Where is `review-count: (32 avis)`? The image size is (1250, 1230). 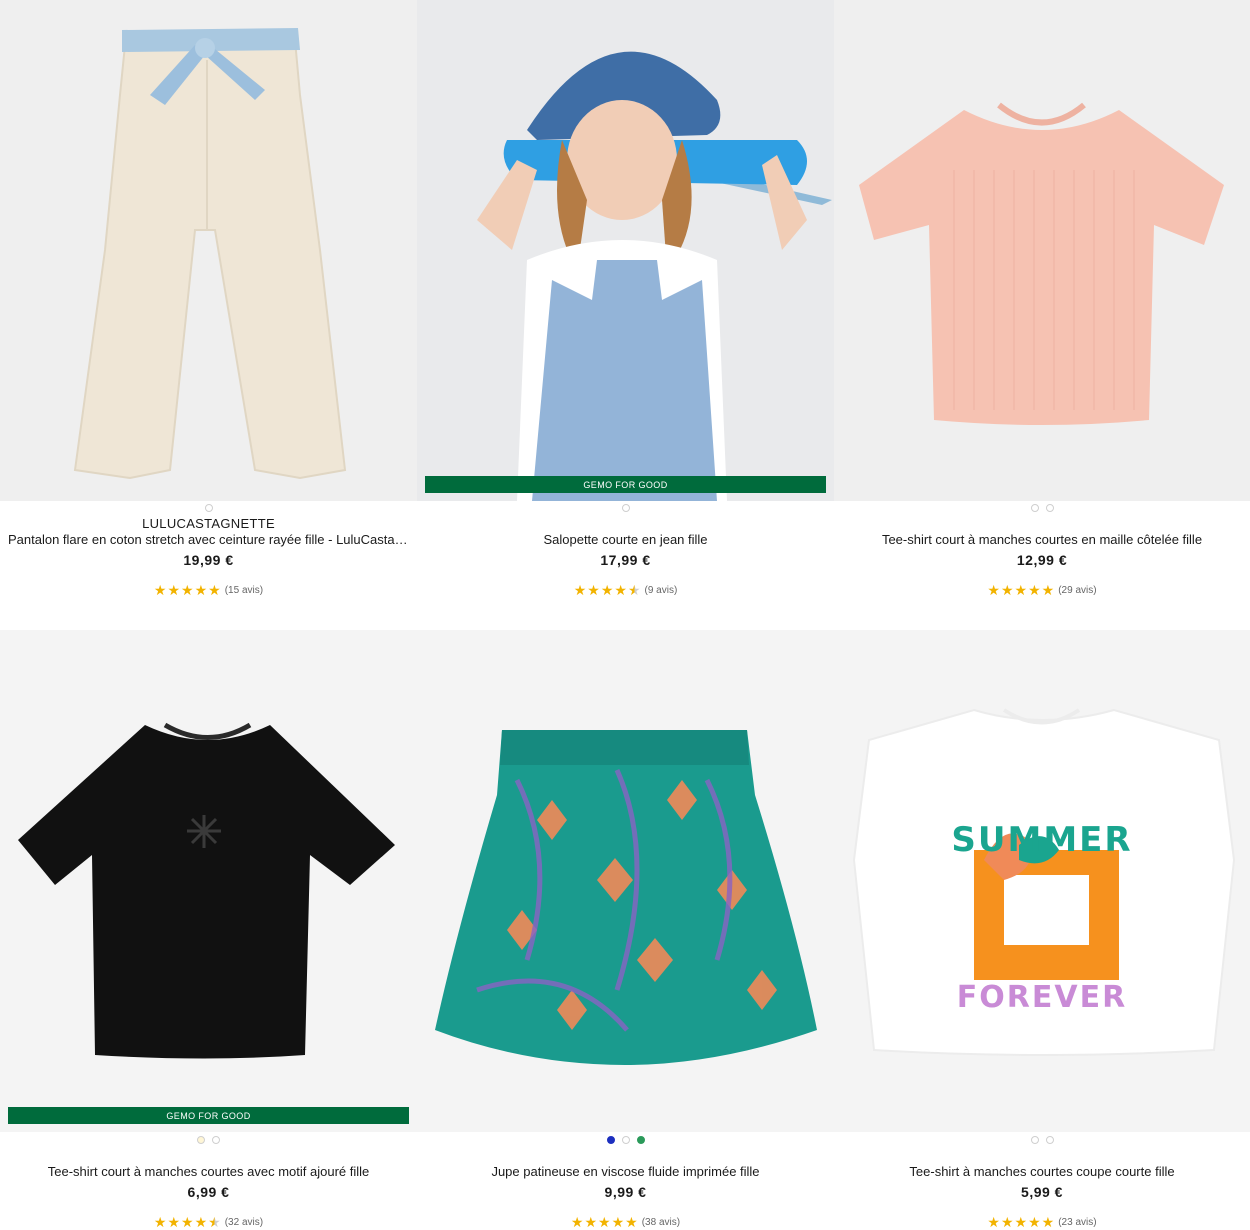
review-count: (32 avis) is located at coordinates (244, 1222).